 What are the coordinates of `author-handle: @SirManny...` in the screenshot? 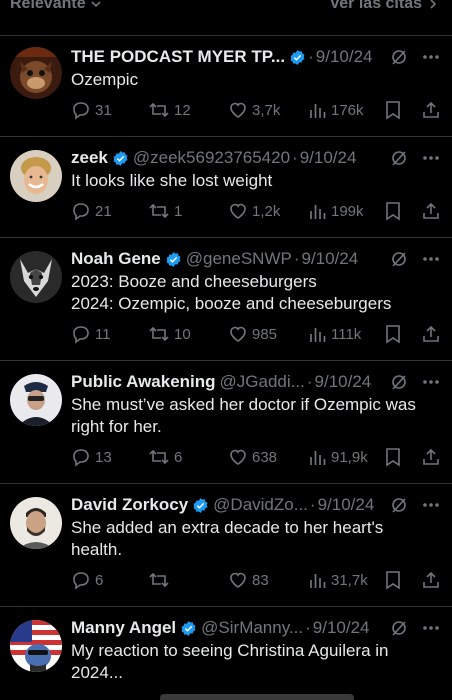 It's located at (252, 628).